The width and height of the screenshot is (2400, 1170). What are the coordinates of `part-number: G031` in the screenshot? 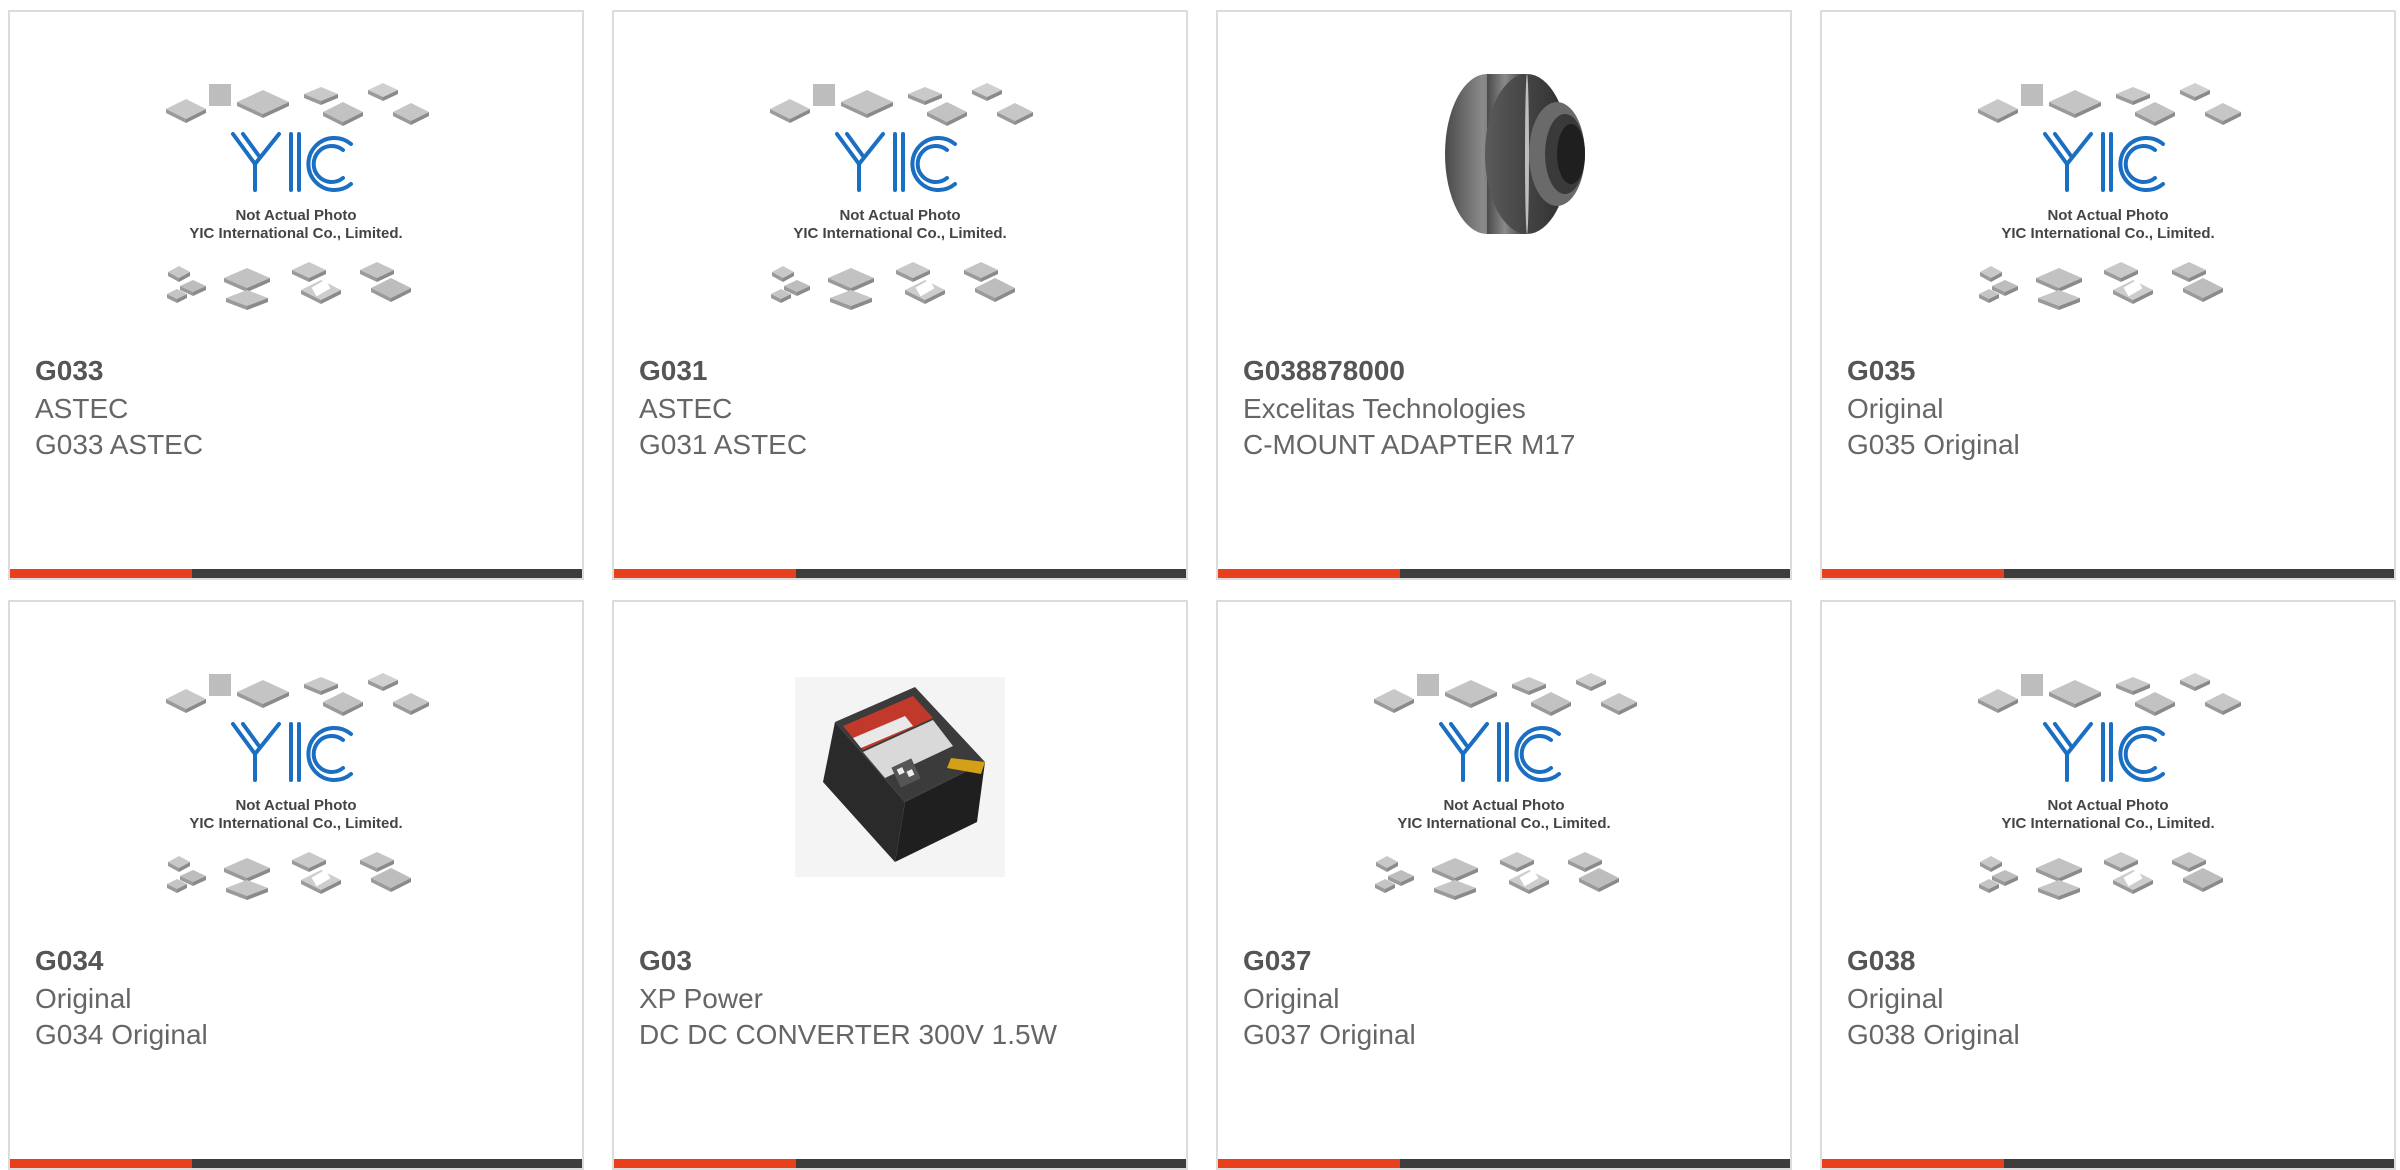 It's located at (673, 371).